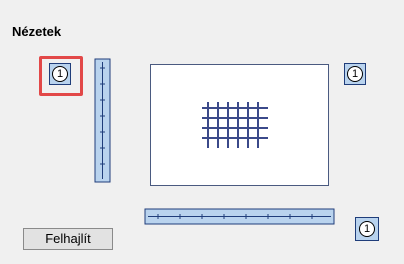 The image size is (404, 264). I want to click on bottom-side-bar, so click(240, 218).